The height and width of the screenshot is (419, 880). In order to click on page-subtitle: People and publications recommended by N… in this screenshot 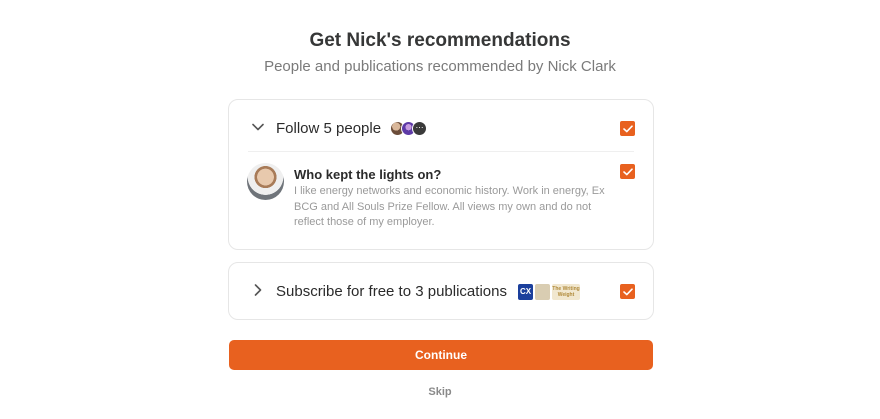, I will do `click(440, 66)`.